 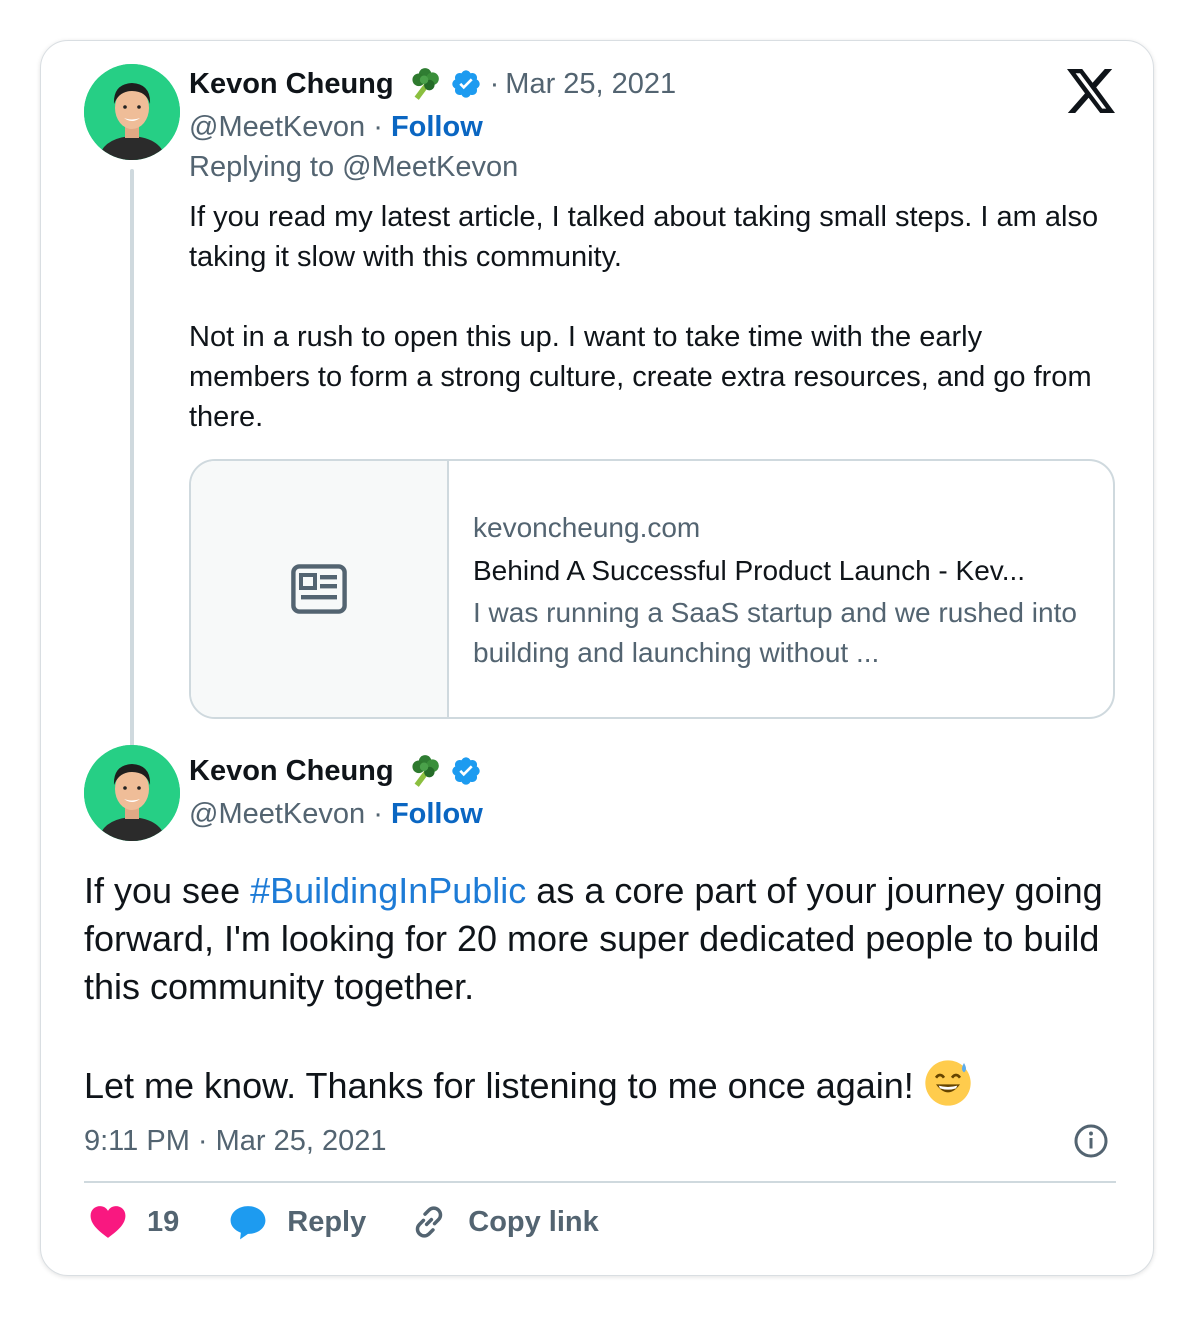 What do you see at coordinates (533, 1221) in the screenshot?
I see `copy-link-label: Copy link` at bounding box center [533, 1221].